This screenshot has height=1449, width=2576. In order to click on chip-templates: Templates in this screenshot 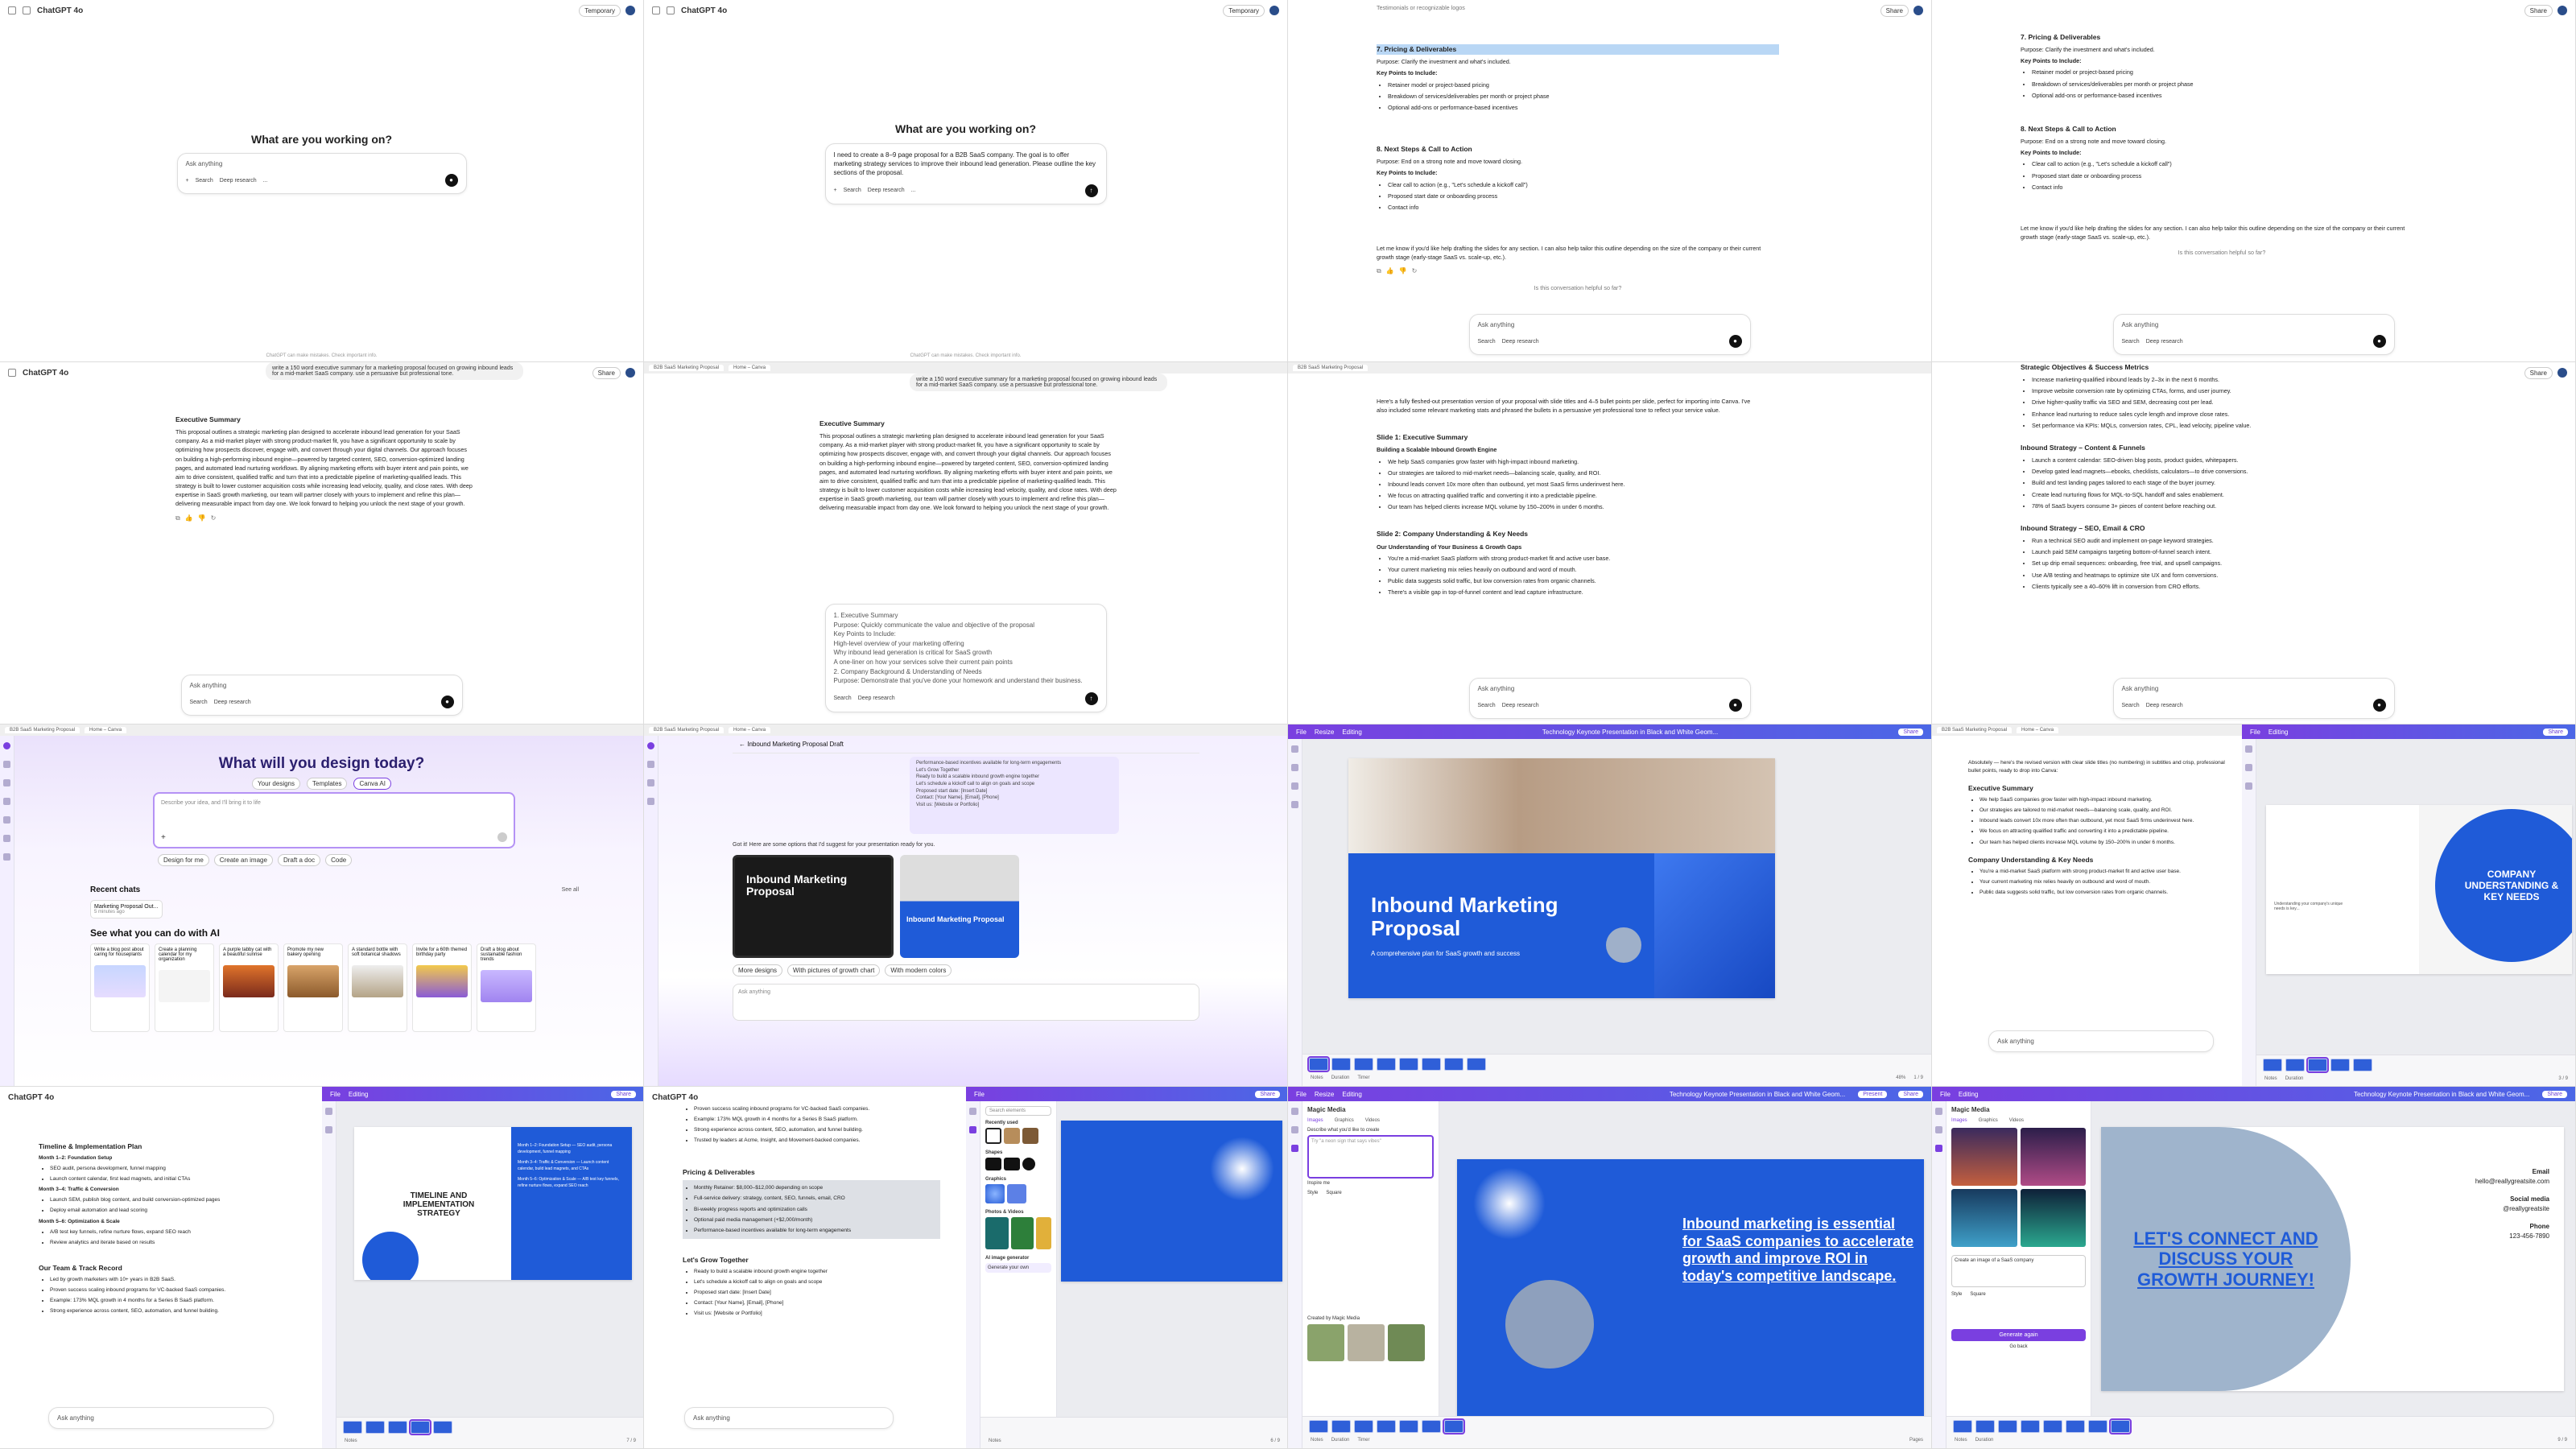, I will do `click(327, 784)`.